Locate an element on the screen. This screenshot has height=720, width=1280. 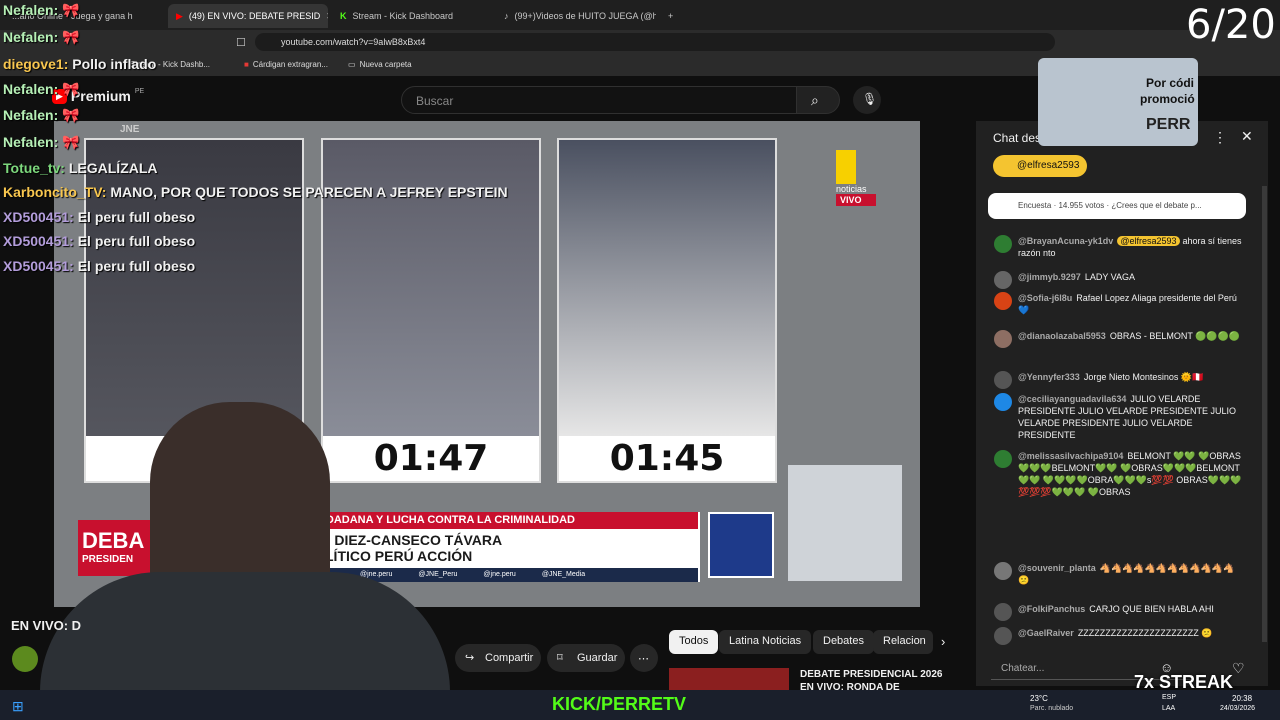
promo-text: promoció is located at coordinates (1167, 99).